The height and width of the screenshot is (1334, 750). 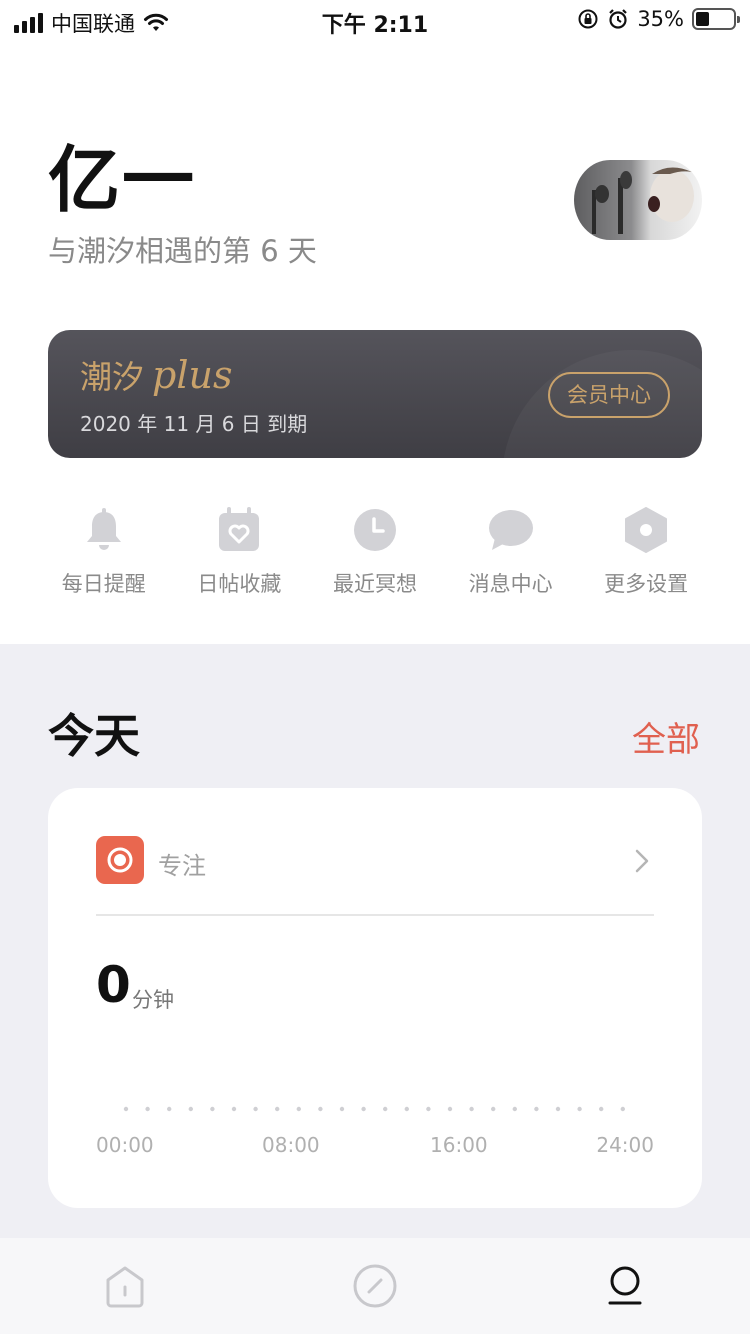 What do you see at coordinates (642, 861) in the screenshot?
I see `chevron-right-icon` at bounding box center [642, 861].